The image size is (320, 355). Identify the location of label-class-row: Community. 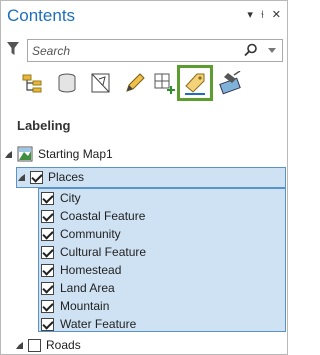
(81, 234).